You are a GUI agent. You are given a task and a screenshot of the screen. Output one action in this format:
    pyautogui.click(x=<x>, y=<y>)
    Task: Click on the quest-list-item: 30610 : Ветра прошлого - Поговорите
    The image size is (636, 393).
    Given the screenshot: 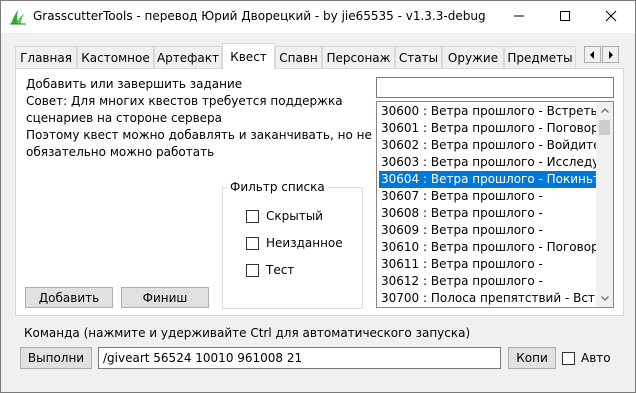 What is the action you would take?
    pyautogui.click(x=488, y=247)
    